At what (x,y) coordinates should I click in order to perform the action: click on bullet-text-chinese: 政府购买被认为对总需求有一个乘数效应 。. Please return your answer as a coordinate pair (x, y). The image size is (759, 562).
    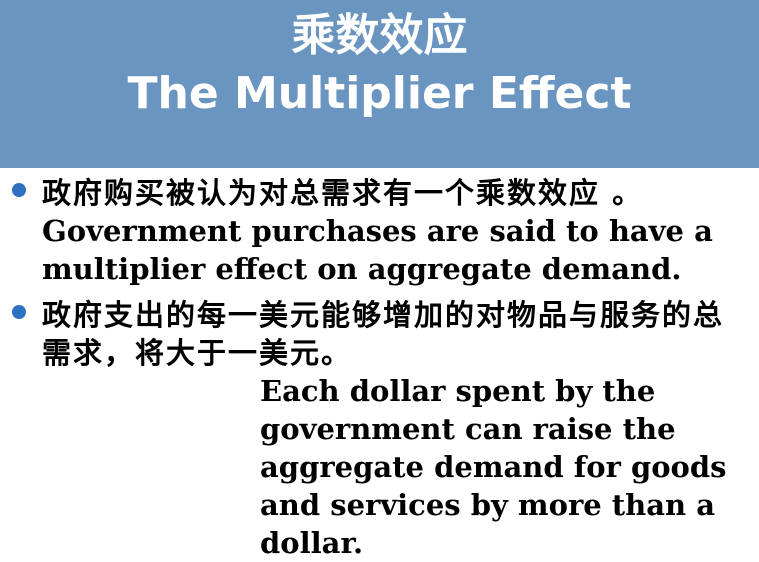
    Looking at the image, I should click on (343, 193).